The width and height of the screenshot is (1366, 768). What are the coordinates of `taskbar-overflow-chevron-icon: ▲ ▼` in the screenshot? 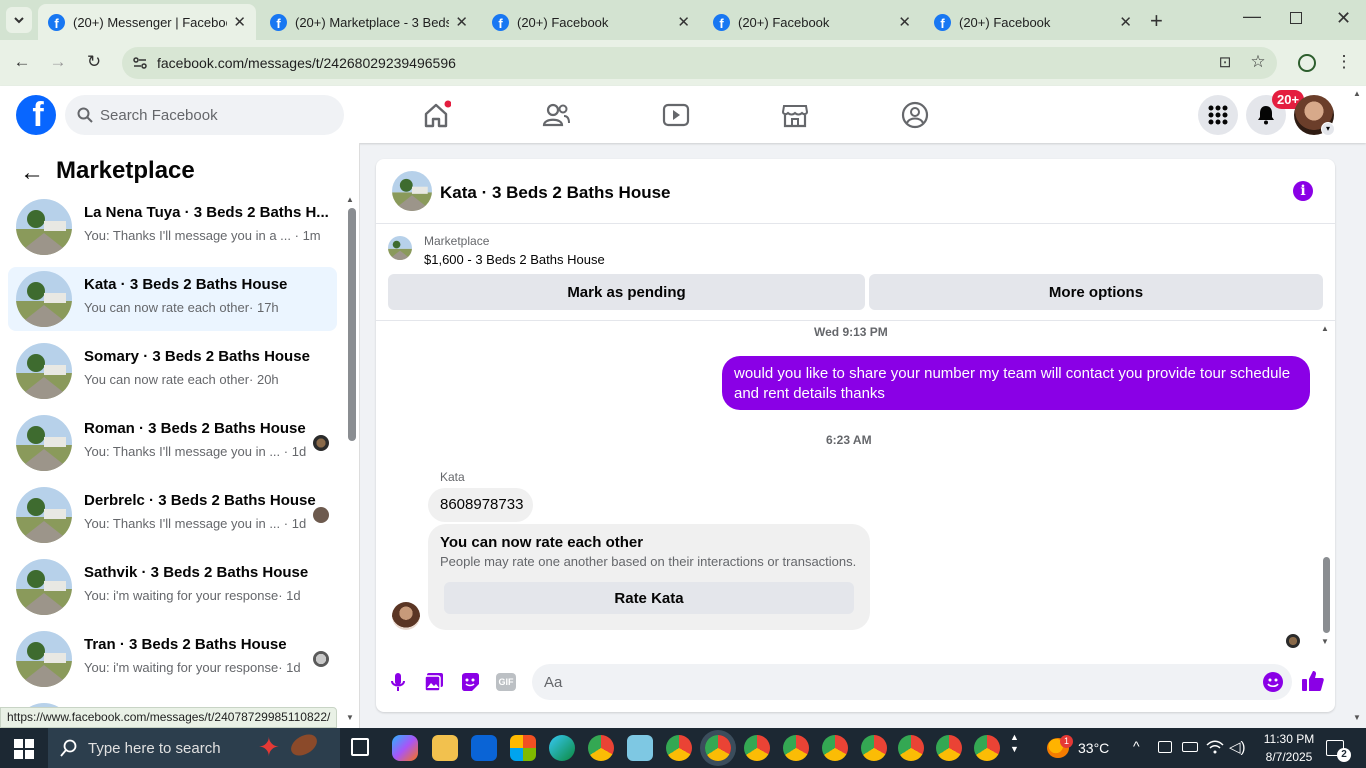 It's located at (1014, 743).